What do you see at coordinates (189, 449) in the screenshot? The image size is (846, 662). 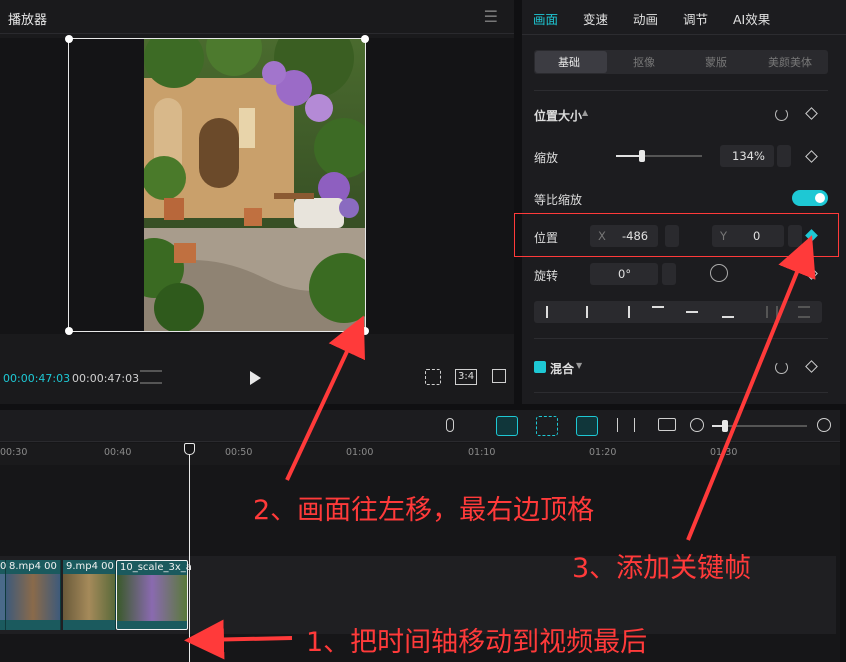 I see `playhead-handle` at bounding box center [189, 449].